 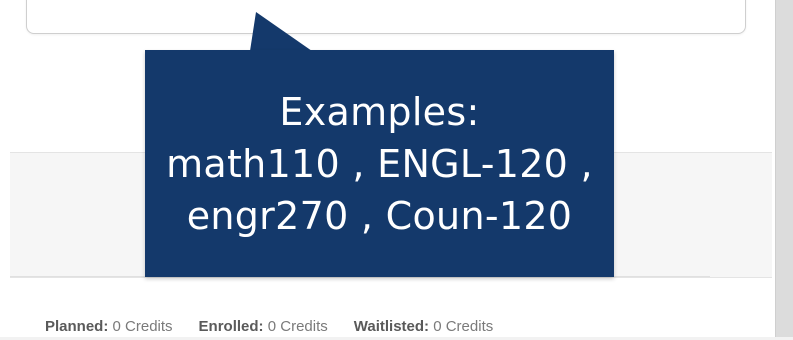 I want to click on tooltip-heading: Examples:, so click(x=379, y=111).